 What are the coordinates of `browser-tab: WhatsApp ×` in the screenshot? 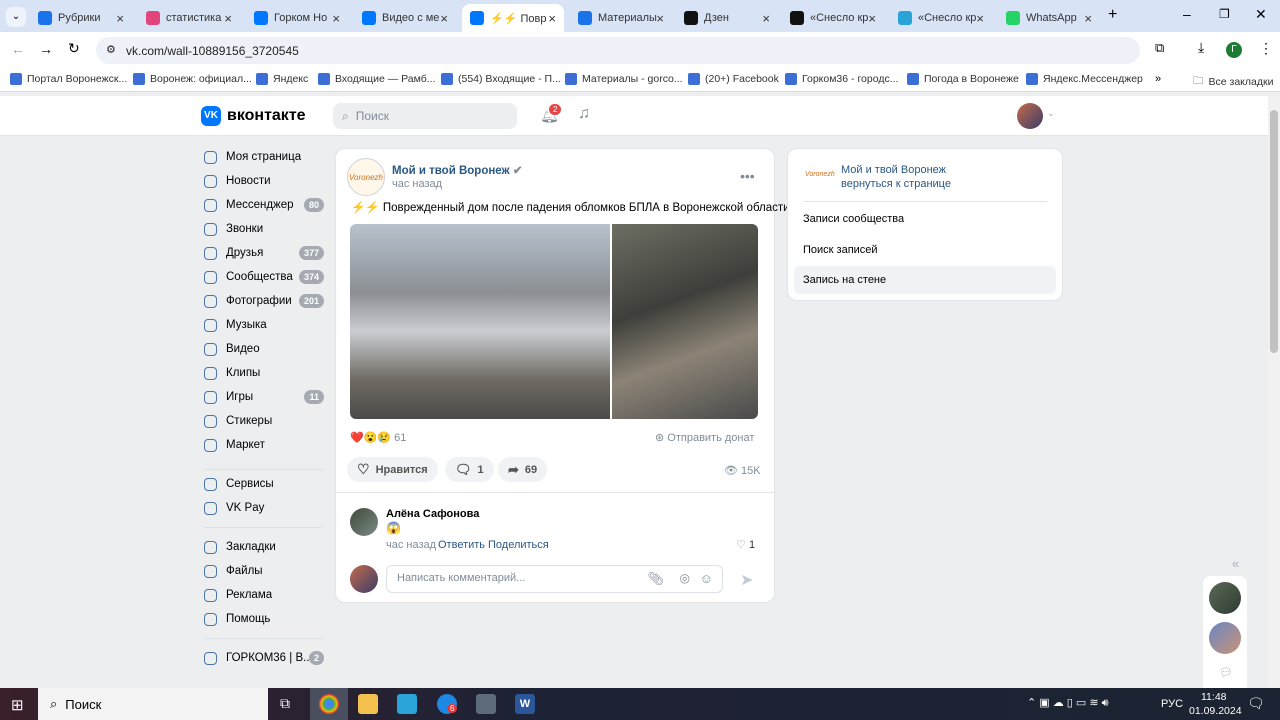 It's located at (1049, 18).